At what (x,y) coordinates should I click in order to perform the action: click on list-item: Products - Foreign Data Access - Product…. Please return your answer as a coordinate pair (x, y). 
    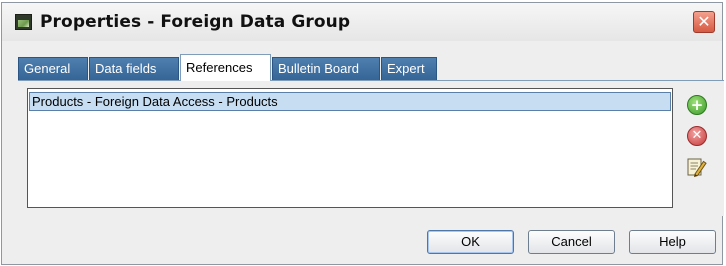
    Looking at the image, I should click on (350, 101).